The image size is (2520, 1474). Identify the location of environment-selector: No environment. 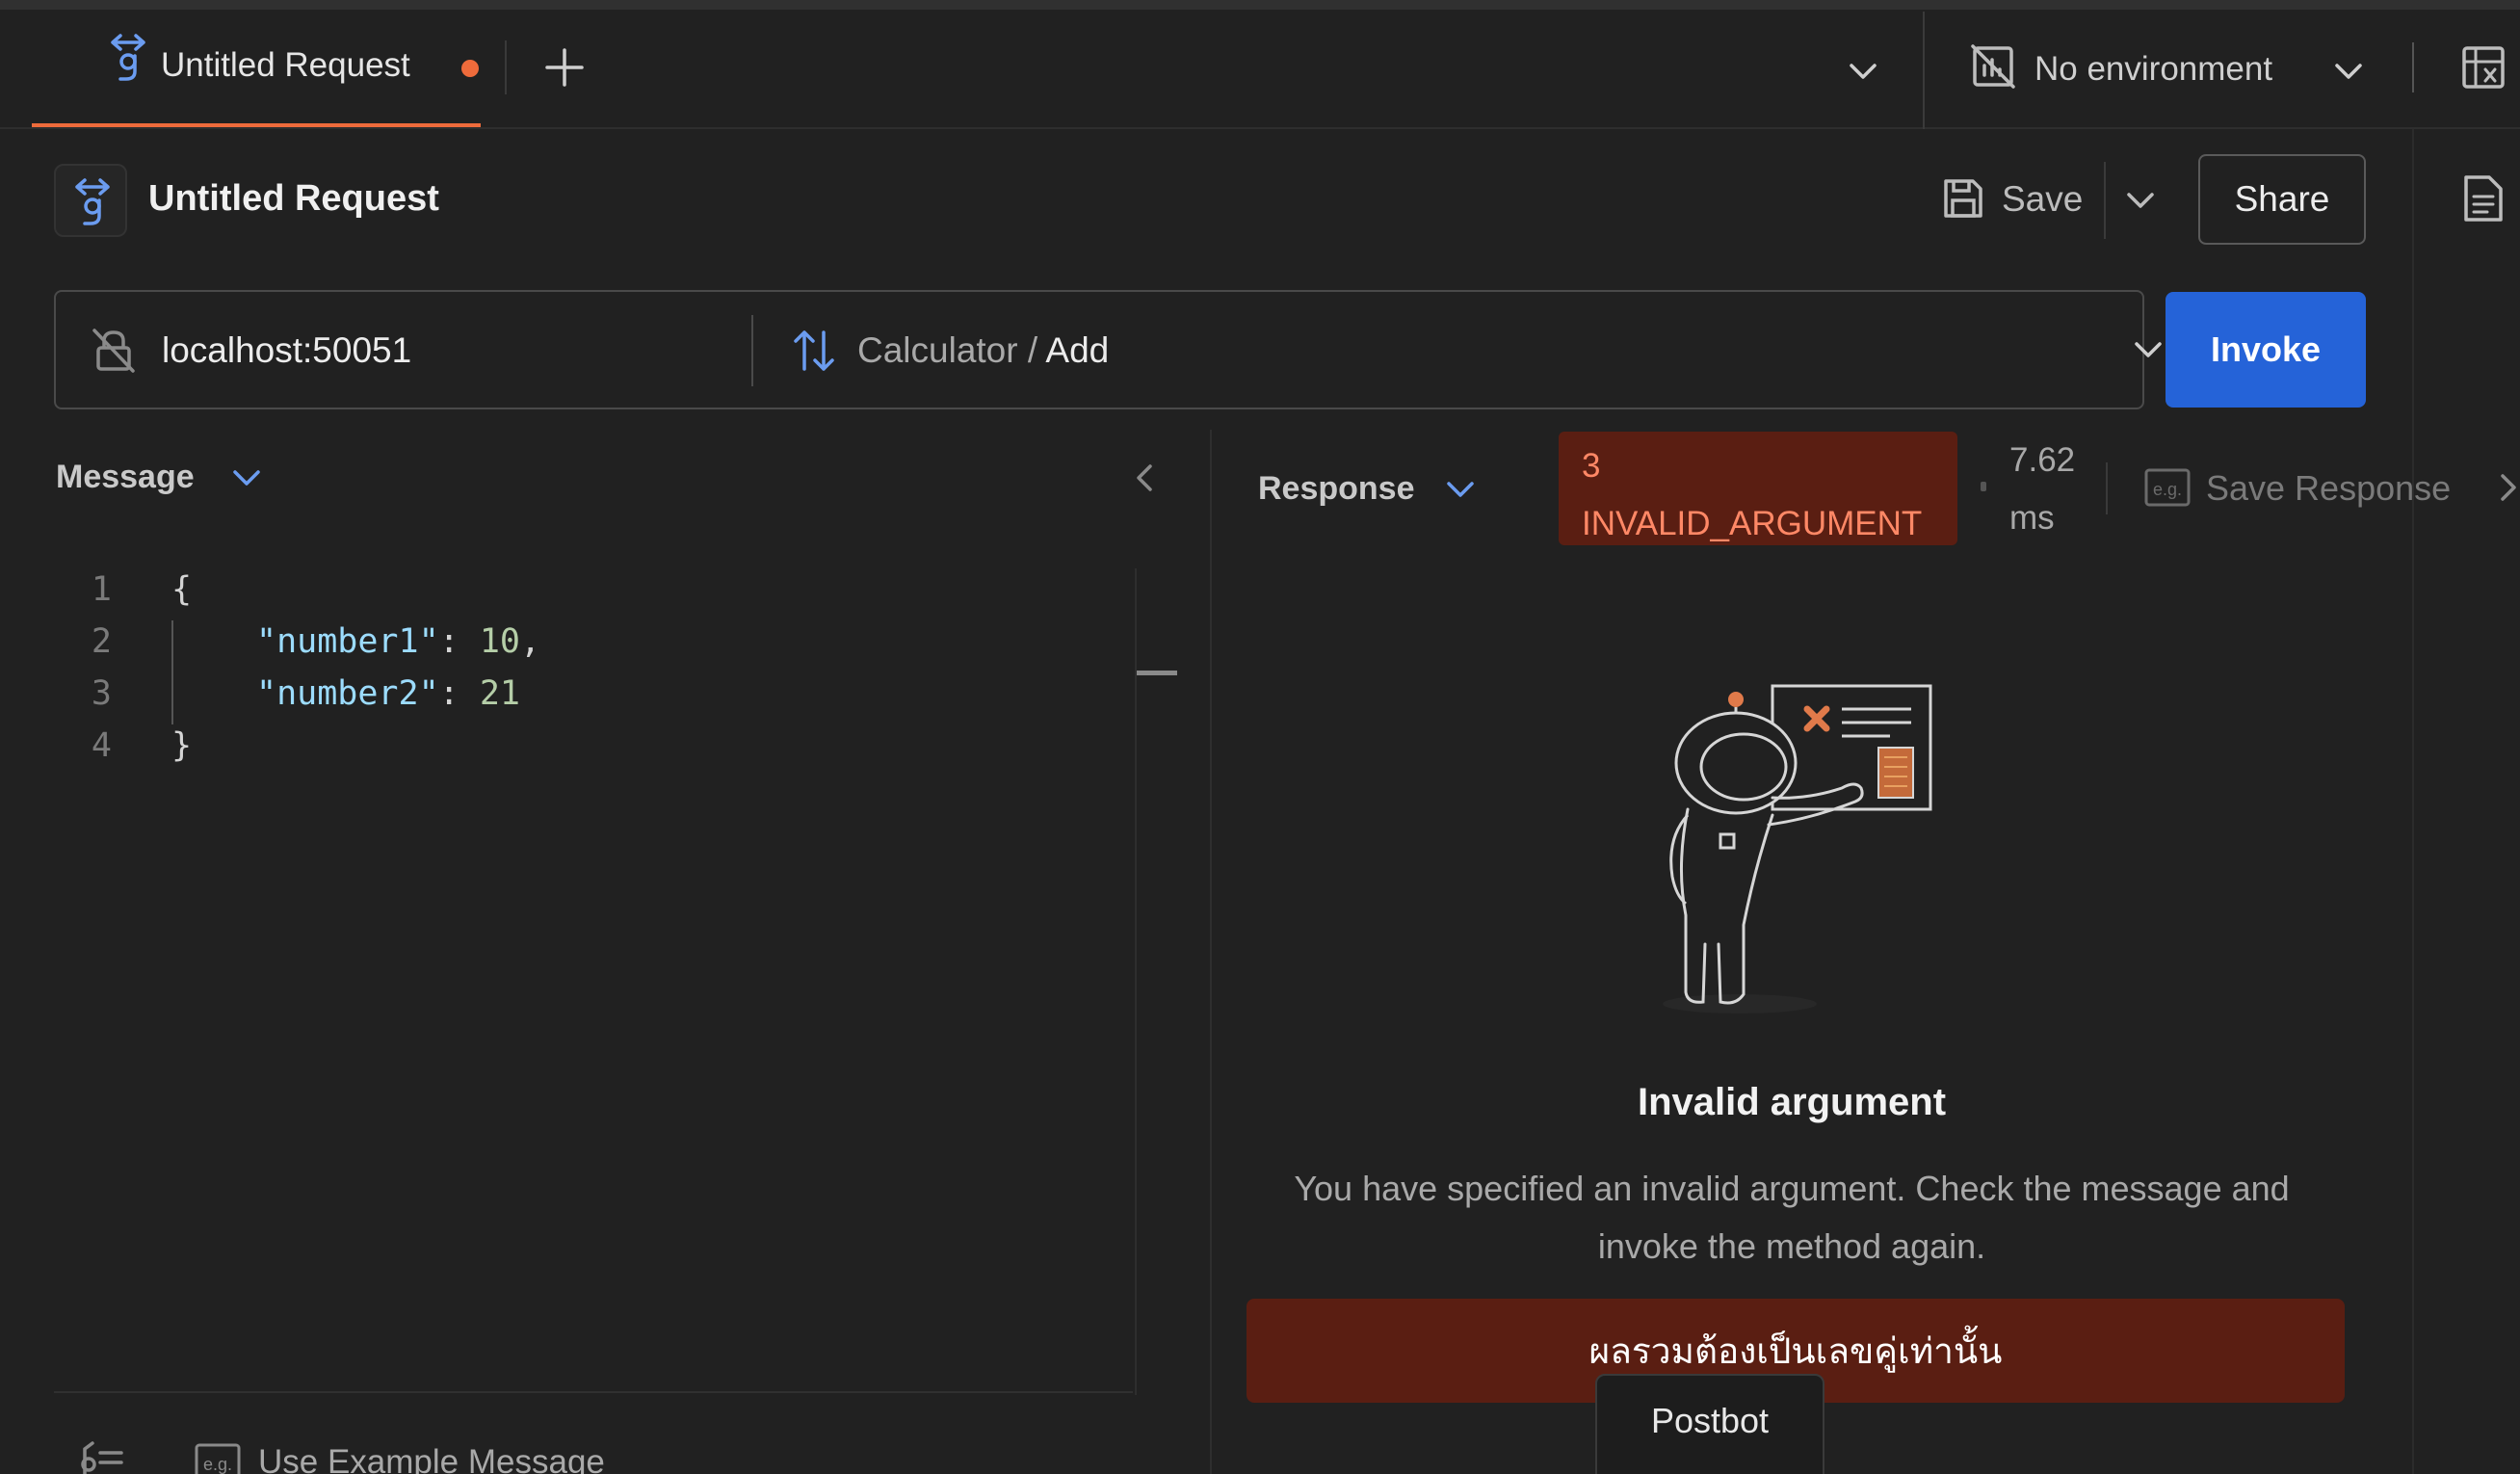
(2168, 69).